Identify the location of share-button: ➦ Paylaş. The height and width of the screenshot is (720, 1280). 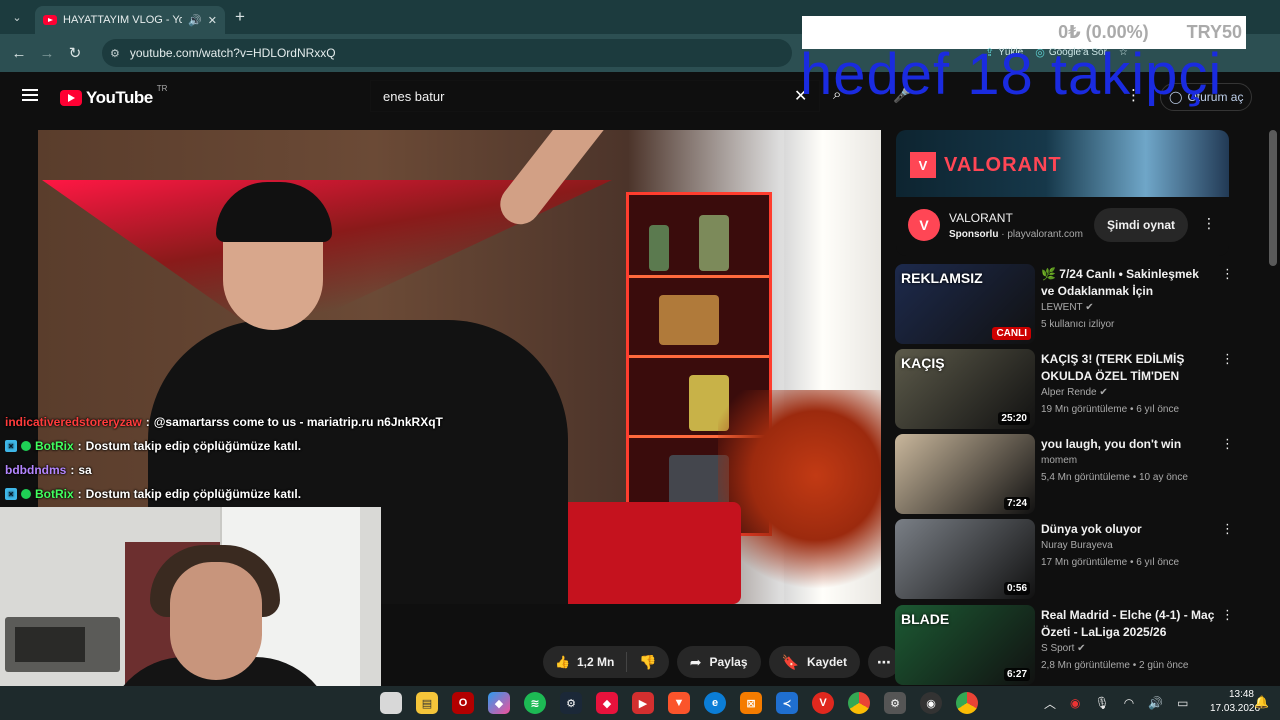
(718, 662).